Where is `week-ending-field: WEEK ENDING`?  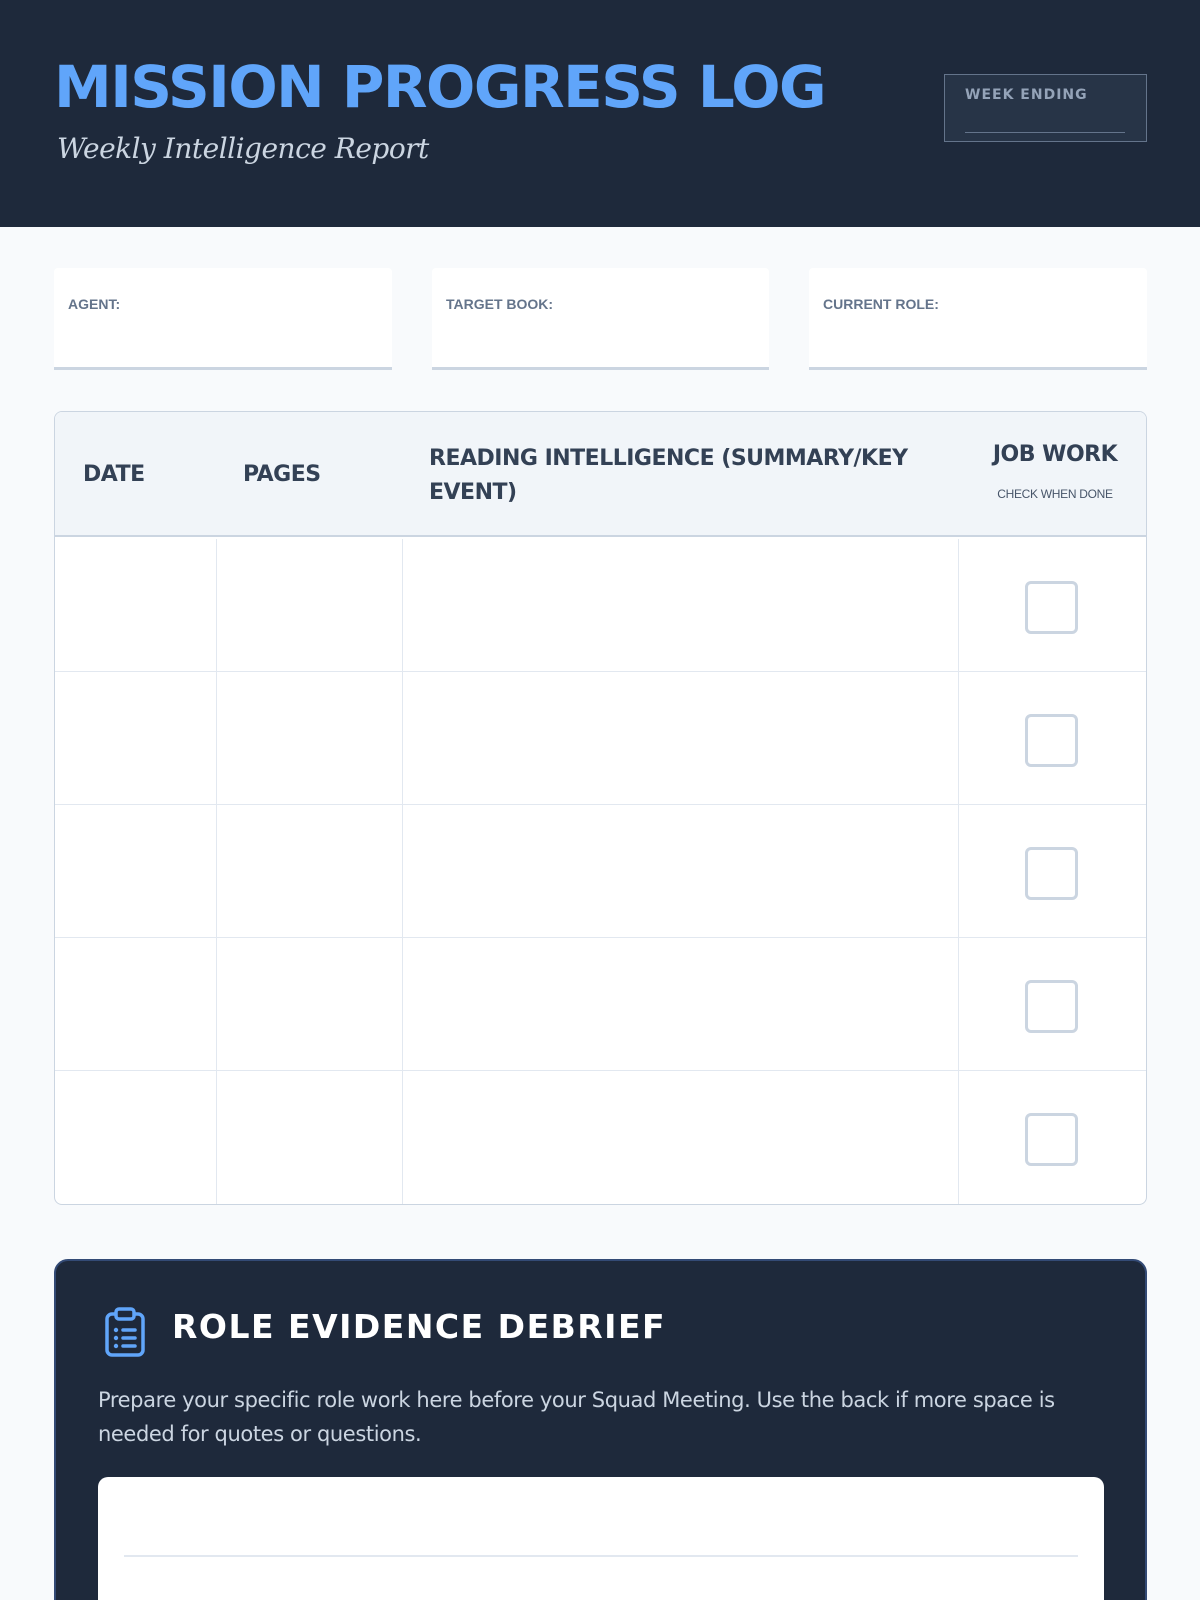 week-ending-field: WEEK ENDING is located at coordinates (1045, 108).